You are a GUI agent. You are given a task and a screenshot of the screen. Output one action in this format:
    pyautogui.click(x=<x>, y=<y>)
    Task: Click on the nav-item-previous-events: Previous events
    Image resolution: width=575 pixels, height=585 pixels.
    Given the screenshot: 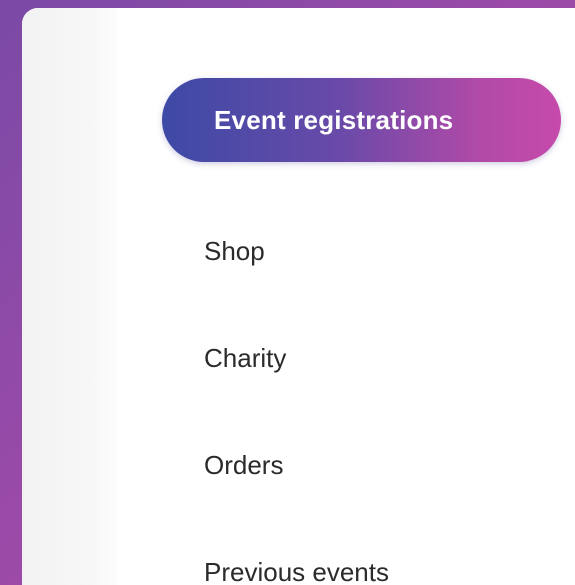 What is the action you would take?
    pyautogui.click(x=296, y=571)
    